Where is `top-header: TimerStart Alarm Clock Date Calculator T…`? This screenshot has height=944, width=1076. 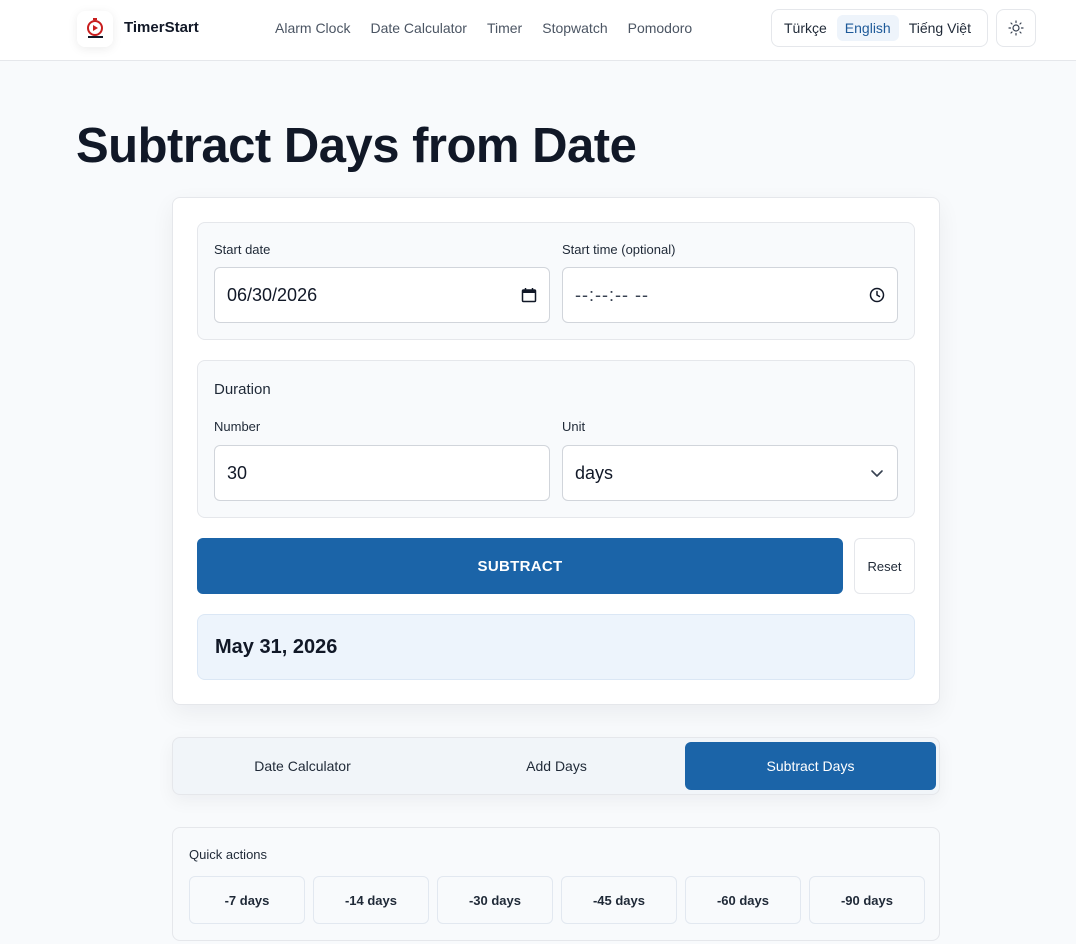
top-header: TimerStart Alarm Clock Date Calculator T… is located at coordinates (538, 30).